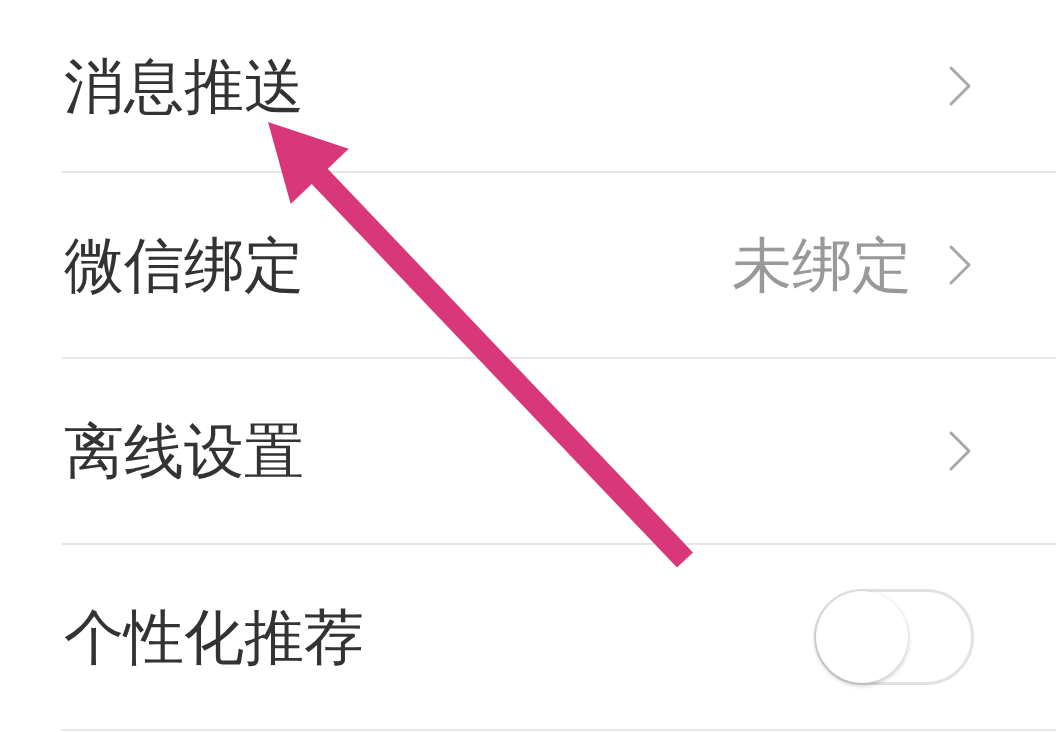 The image size is (1056, 732). I want to click on setting-value: 未绑定, so click(822, 265).